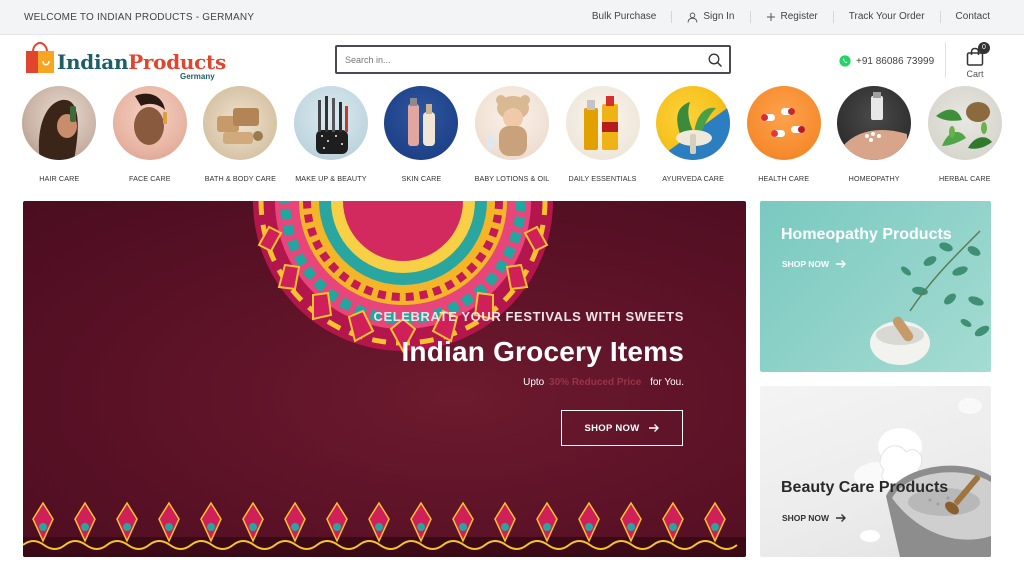 This screenshot has height=575, width=1024. Describe the element at coordinates (197, 76) in the screenshot. I see `logo-subtitle: Germany` at that location.